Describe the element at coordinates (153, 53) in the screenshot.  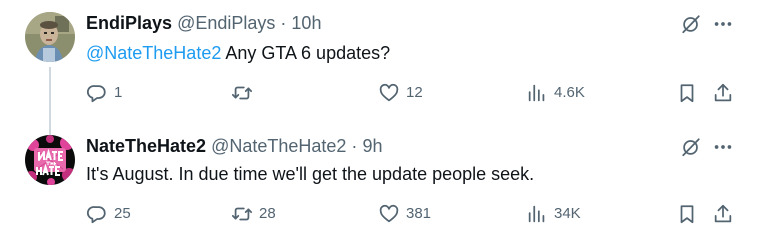
I see `mention-link: @NateTheHate2` at that location.